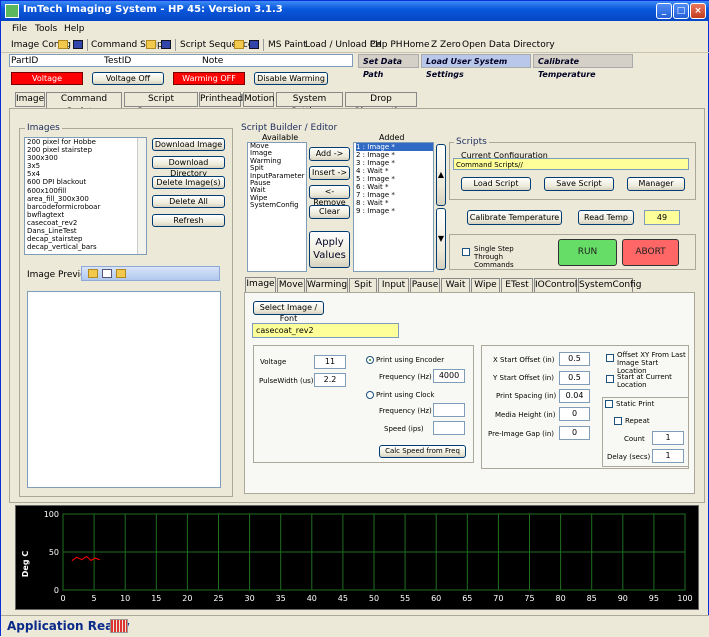 This screenshot has height=637, width=709. Describe the element at coordinates (571, 164) in the screenshot. I see `current-config-field: Command Scripts//` at that location.